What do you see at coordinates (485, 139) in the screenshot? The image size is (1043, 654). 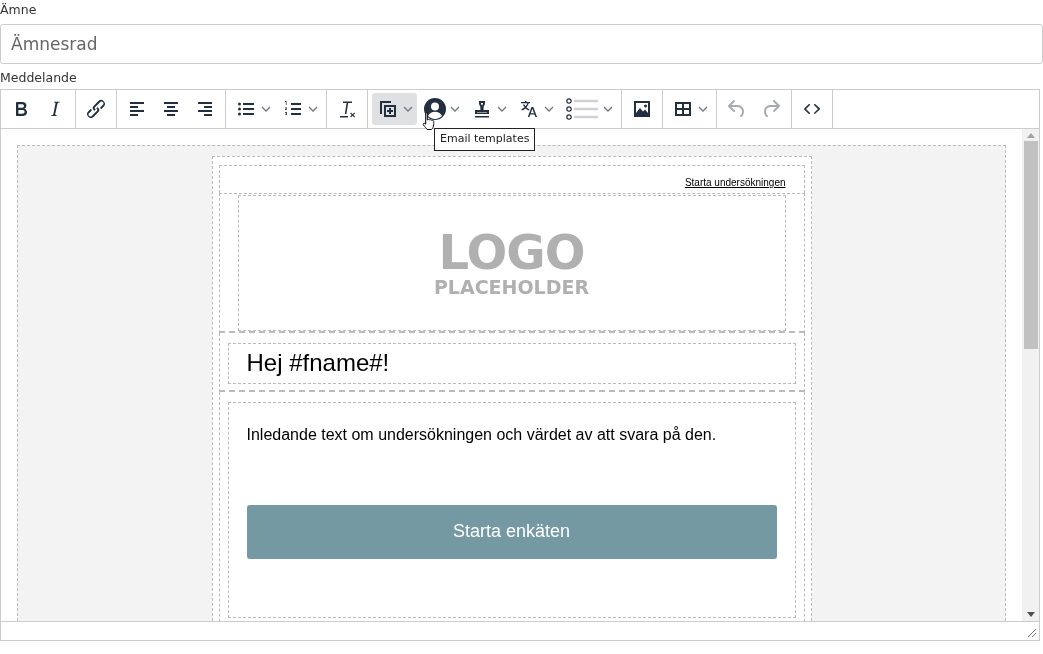 I see `tooltip: Email templates` at bounding box center [485, 139].